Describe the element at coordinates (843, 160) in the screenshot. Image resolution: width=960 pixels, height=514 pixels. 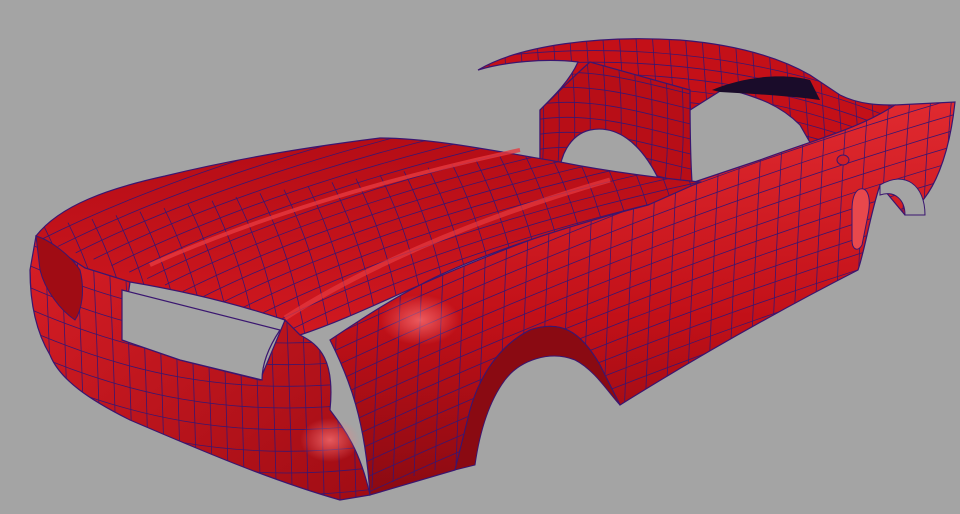
I see `fuel-cap` at that location.